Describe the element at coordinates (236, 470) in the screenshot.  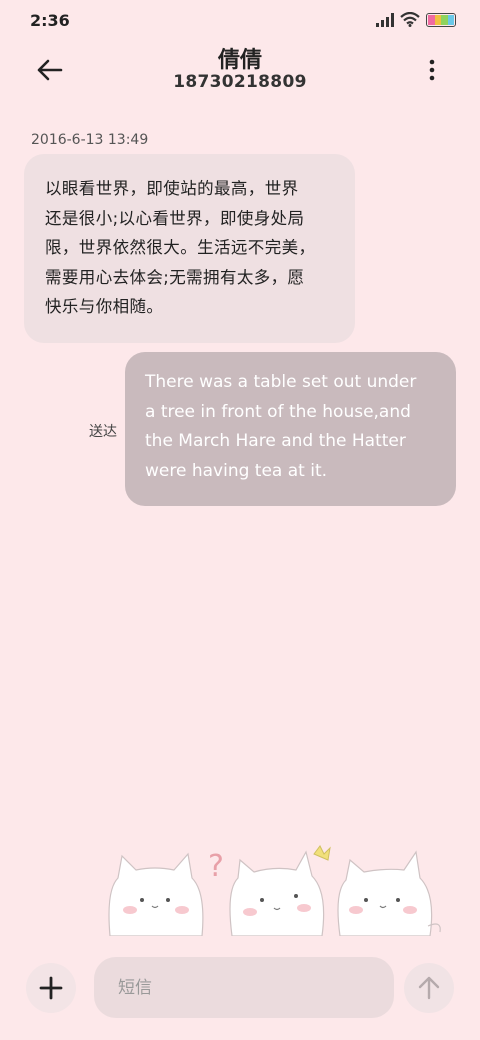
I see `message-line: were having tea at it.` at that location.